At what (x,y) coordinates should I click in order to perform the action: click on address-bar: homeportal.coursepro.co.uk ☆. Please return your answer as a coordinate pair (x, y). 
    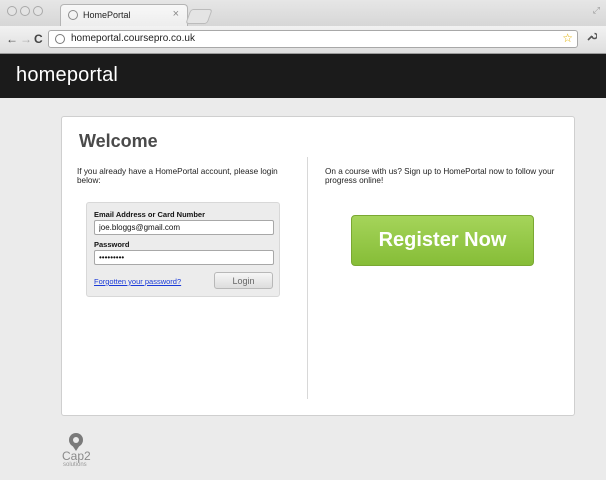
    Looking at the image, I should click on (313, 39).